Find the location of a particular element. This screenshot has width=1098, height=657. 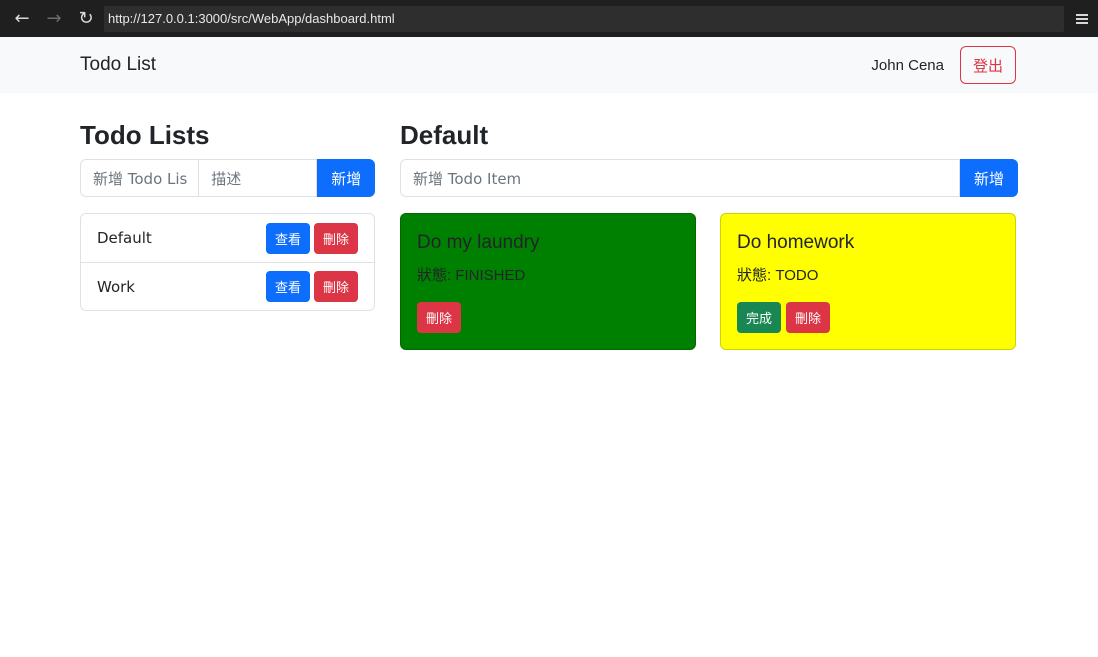

navbar: Todo List John Cena 登出 is located at coordinates (549, 65).